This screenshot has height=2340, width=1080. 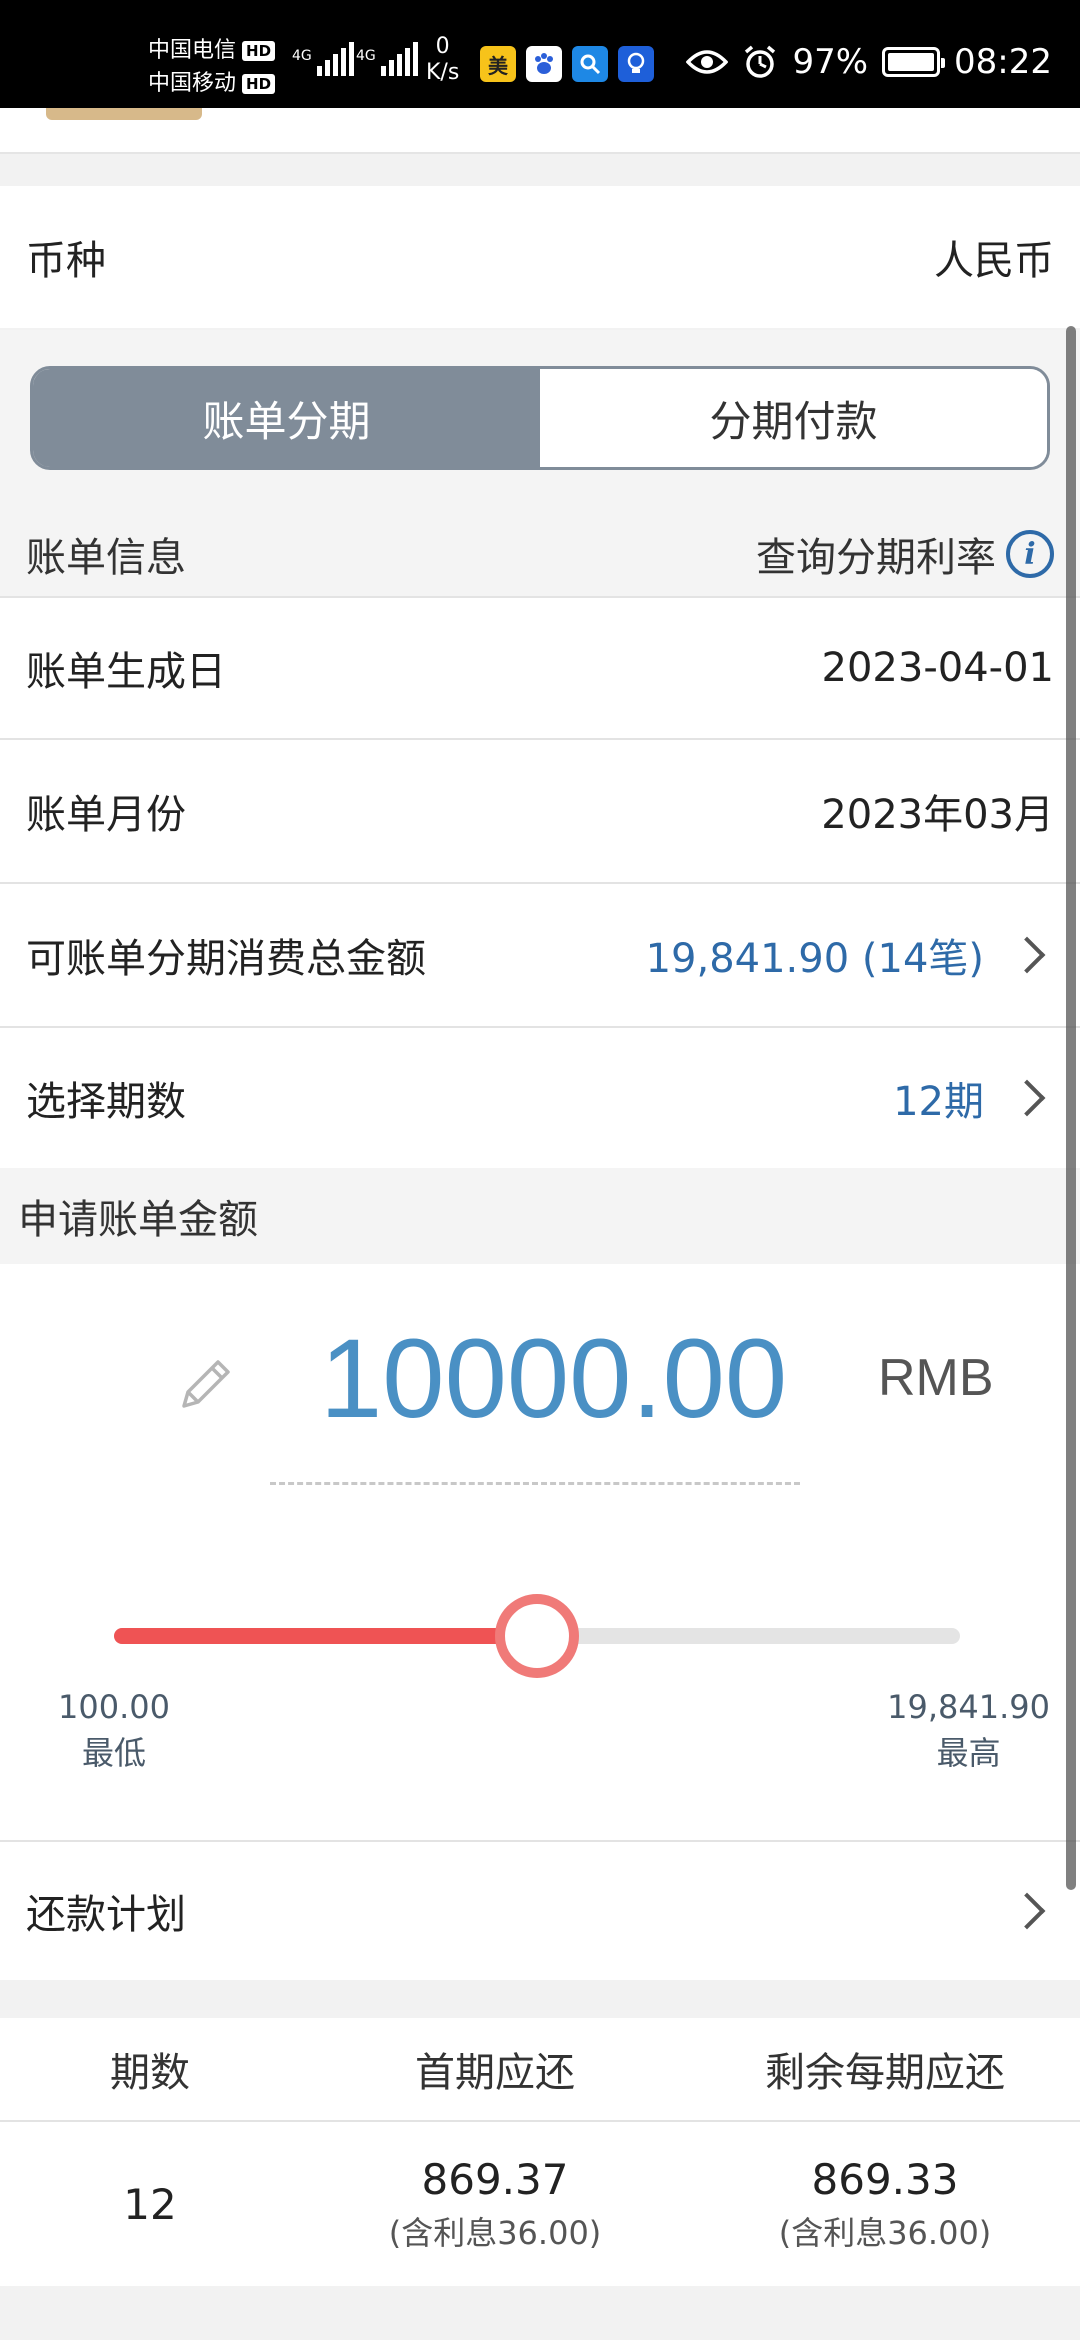 I want to click on table-cell-first: 869.37 (含利息36.00), so click(x=495, y=2204).